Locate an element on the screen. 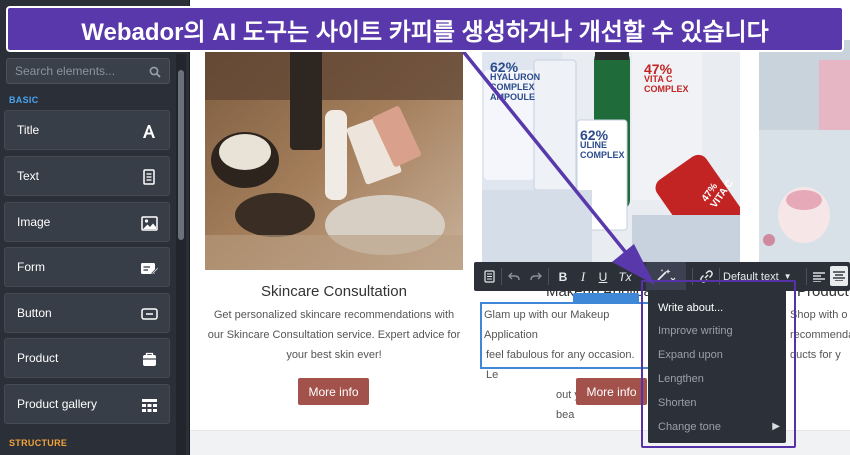  align-center-icon is located at coordinates (839, 276).